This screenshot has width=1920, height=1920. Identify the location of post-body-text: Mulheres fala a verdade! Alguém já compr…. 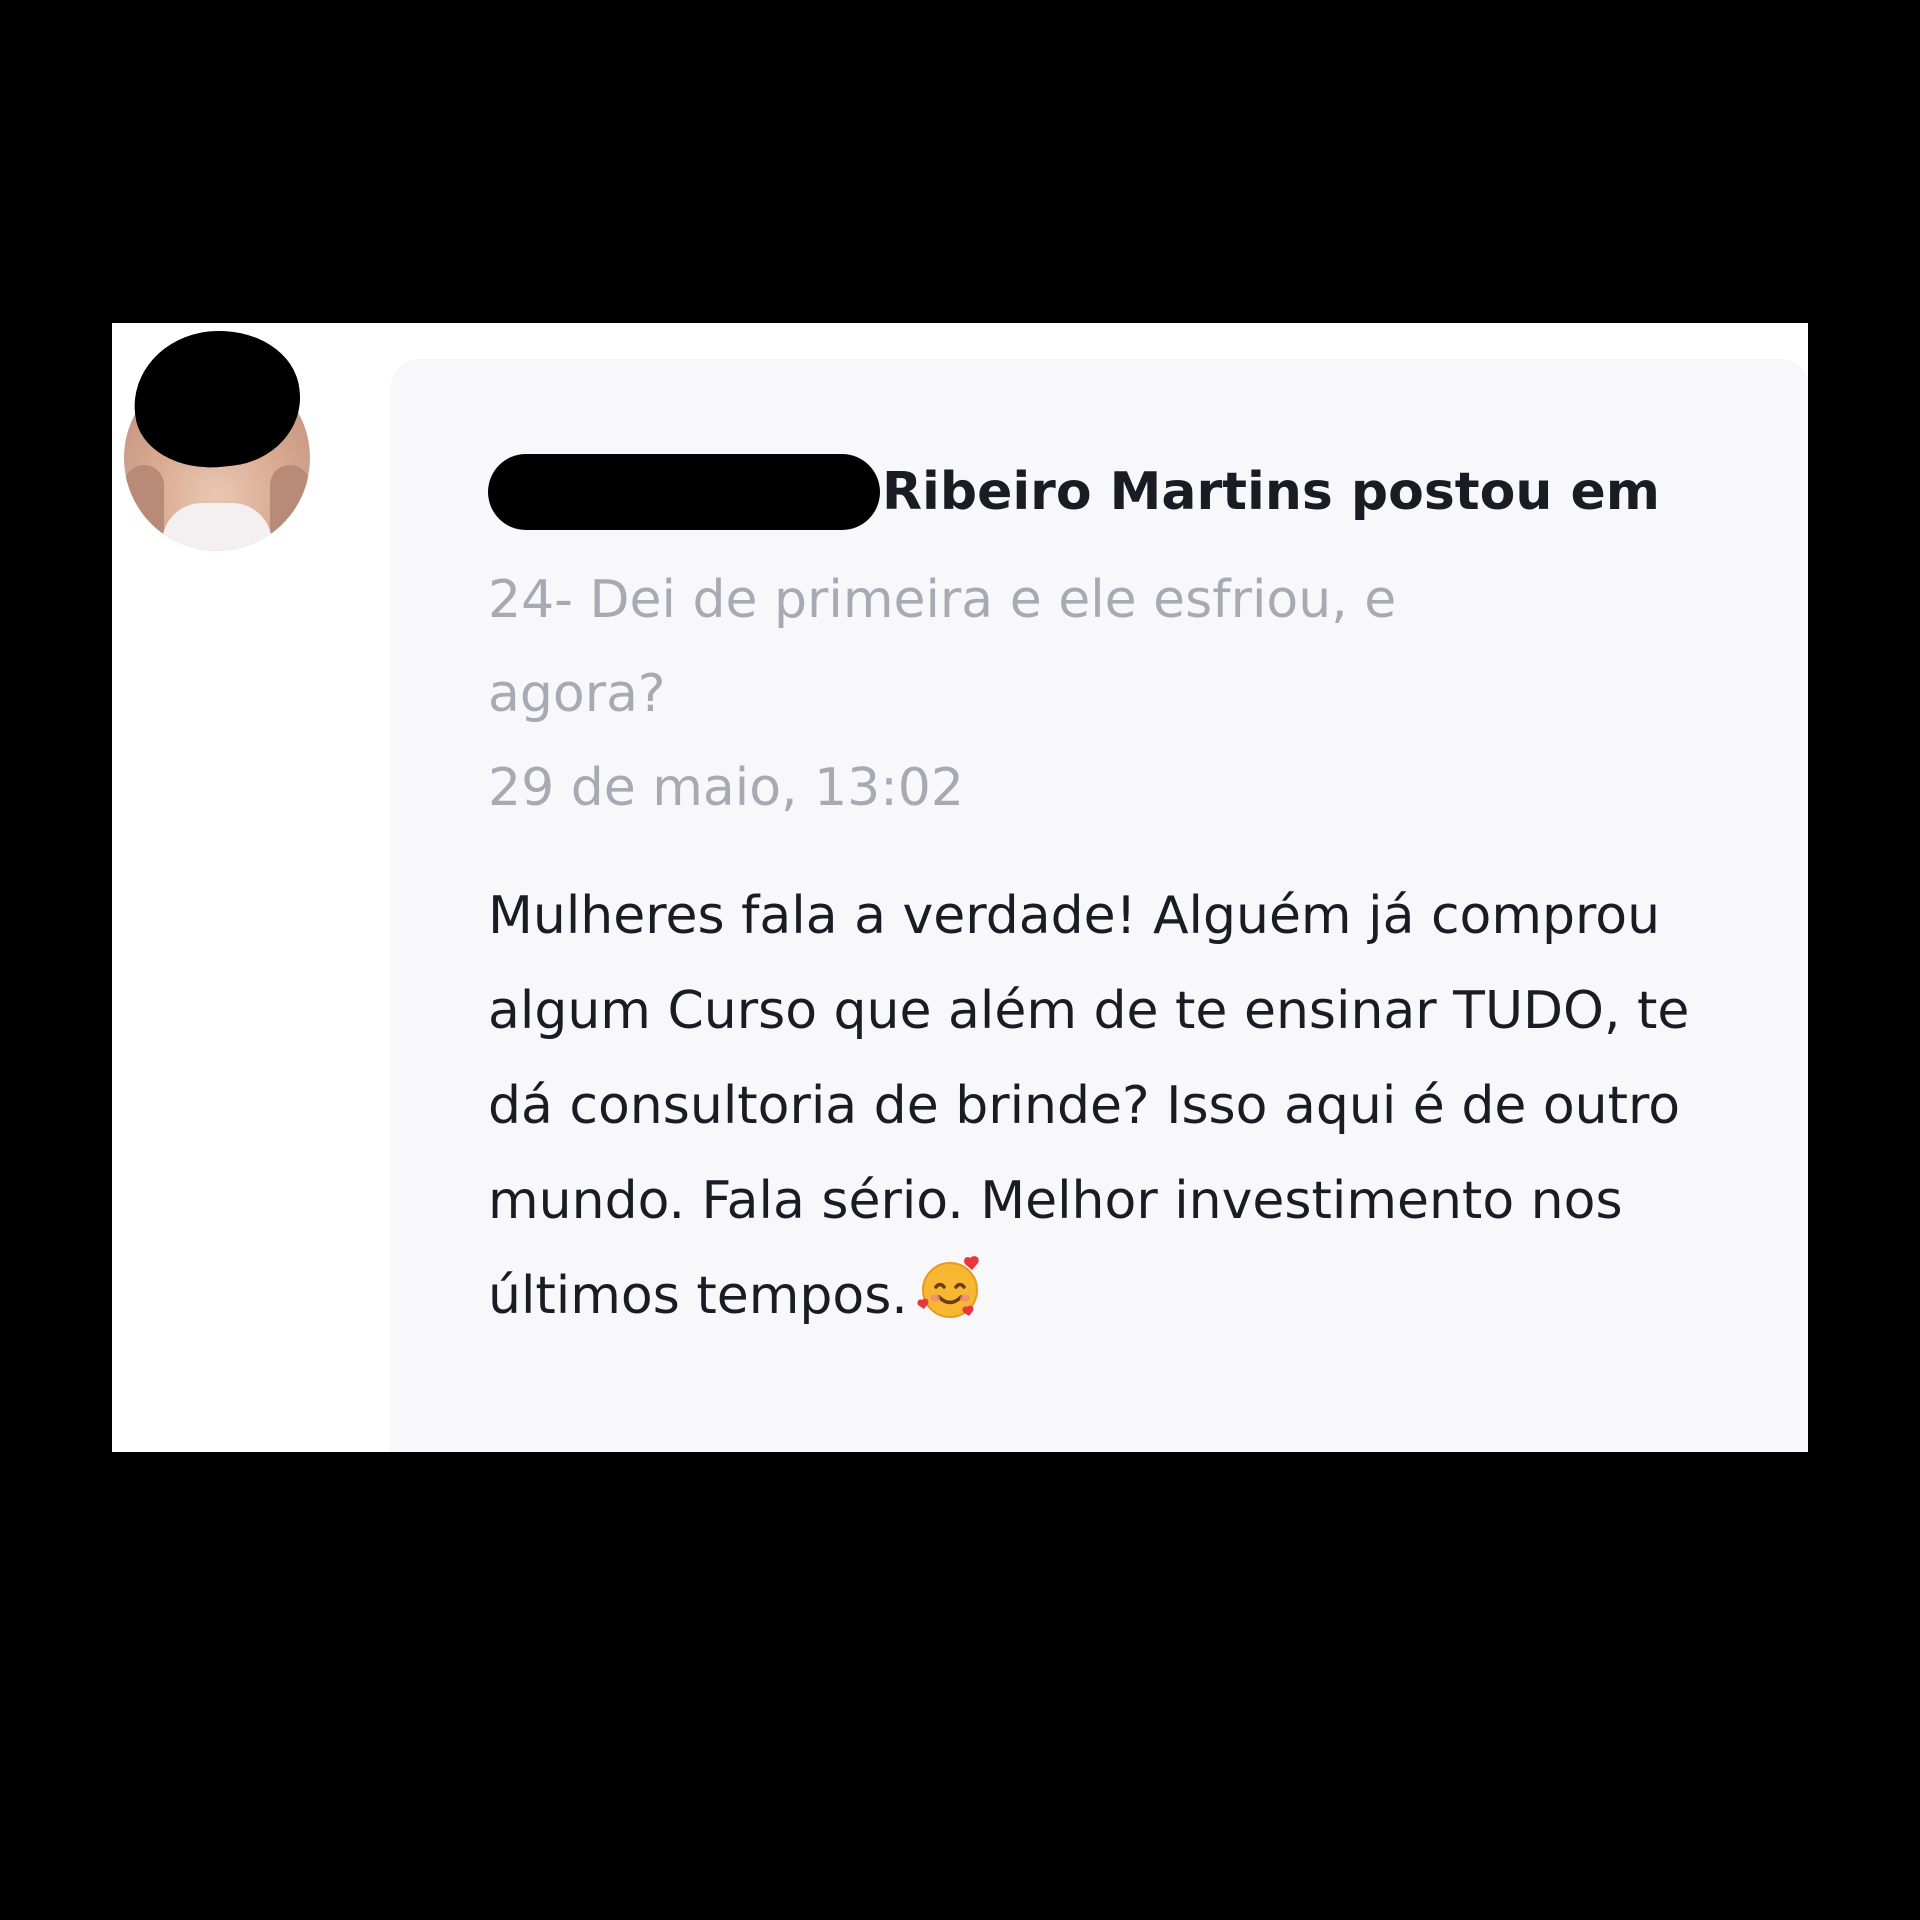
(1089, 1106).